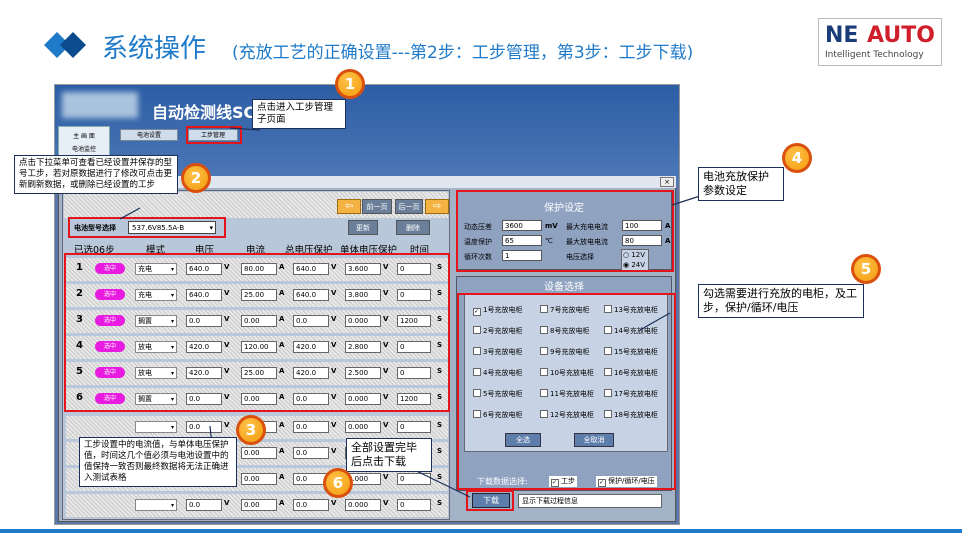 This screenshot has height=542, width=962. What do you see at coordinates (338, 483) in the screenshot?
I see `step-badge-6: 6` at bounding box center [338, 483].